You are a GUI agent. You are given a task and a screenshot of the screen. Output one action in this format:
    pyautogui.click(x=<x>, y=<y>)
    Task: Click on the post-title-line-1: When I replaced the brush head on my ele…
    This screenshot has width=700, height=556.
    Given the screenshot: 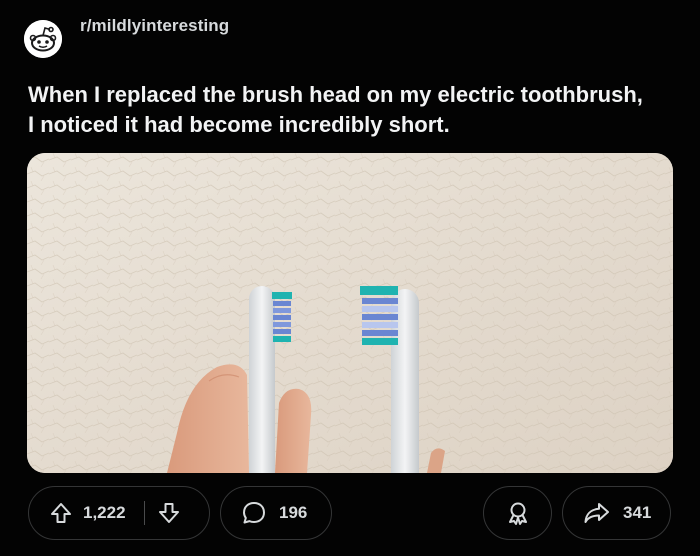 What is the action you would take?
    pyautogui.click(x=335, y=94)
    